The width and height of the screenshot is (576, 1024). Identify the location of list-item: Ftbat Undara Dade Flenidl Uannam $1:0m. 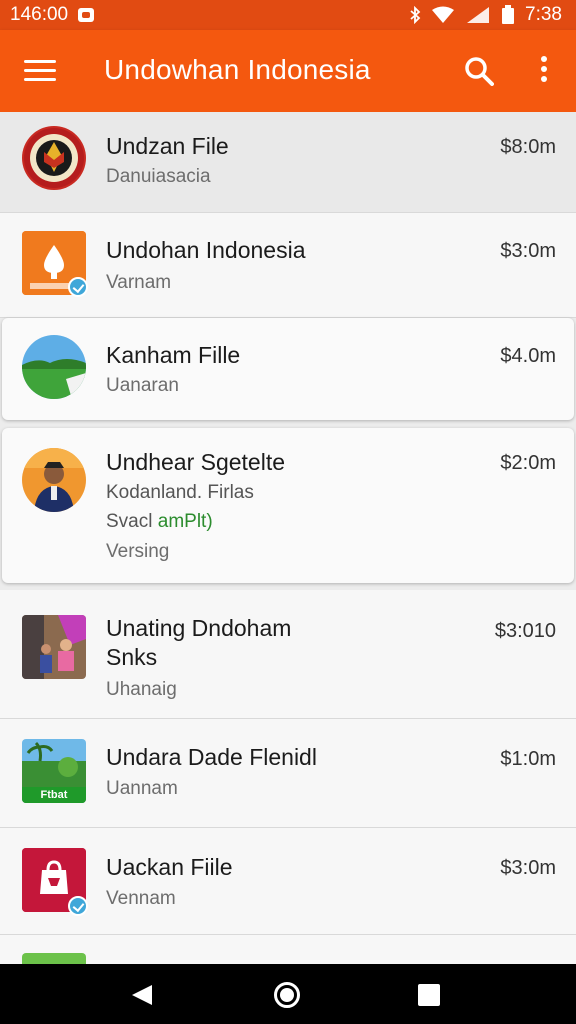
(288, 773).